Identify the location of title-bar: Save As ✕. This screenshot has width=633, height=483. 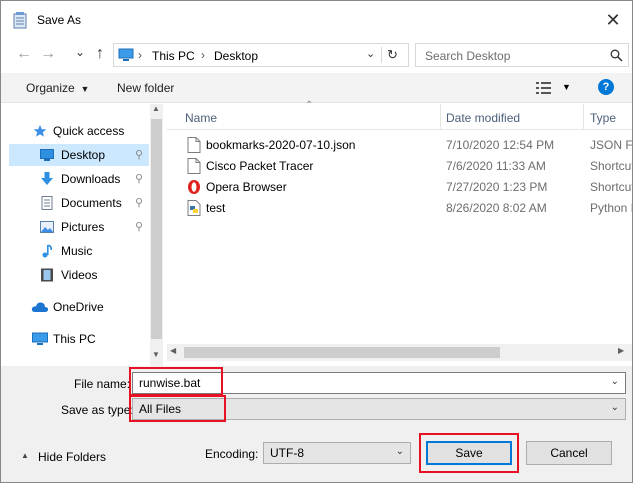
(316, 20).